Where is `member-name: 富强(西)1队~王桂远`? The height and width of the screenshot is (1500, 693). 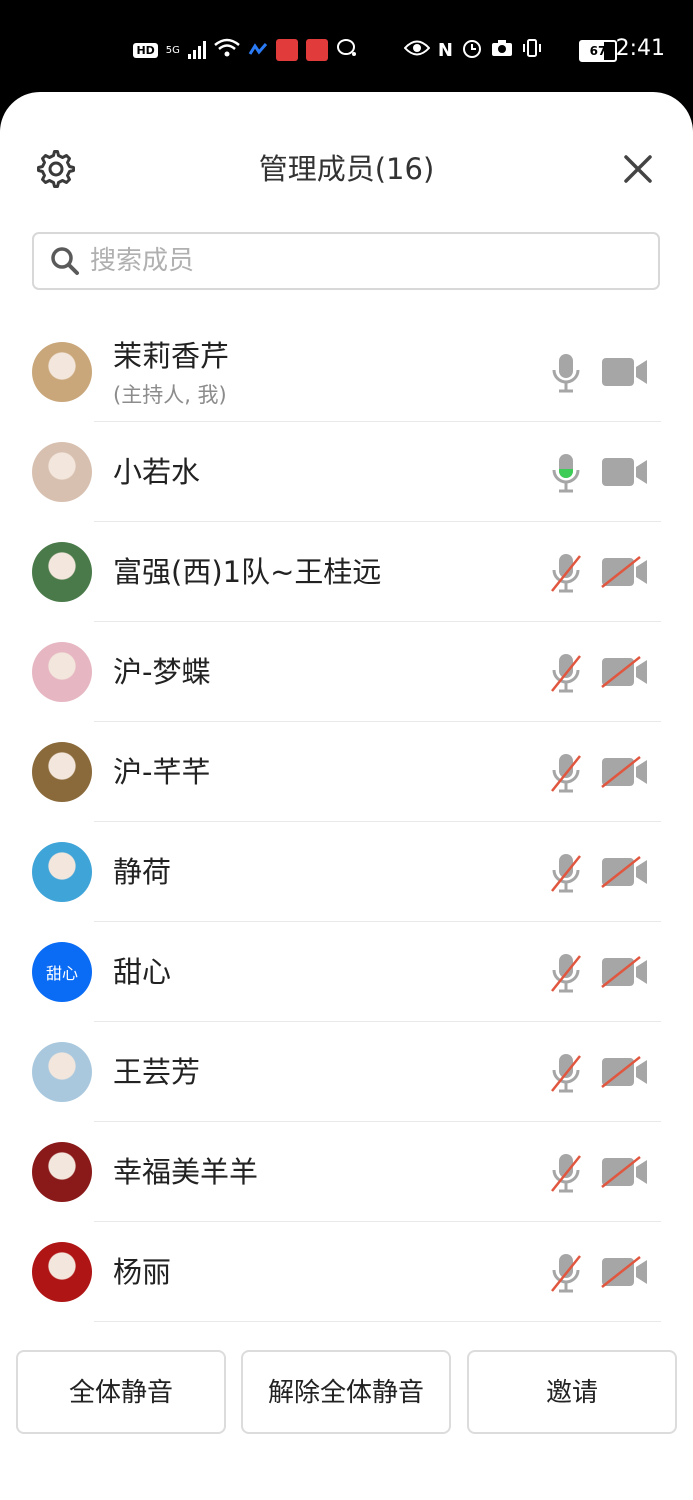 member-name: 富强(西)1队~王桂远 is located at coordinates (247, 572).